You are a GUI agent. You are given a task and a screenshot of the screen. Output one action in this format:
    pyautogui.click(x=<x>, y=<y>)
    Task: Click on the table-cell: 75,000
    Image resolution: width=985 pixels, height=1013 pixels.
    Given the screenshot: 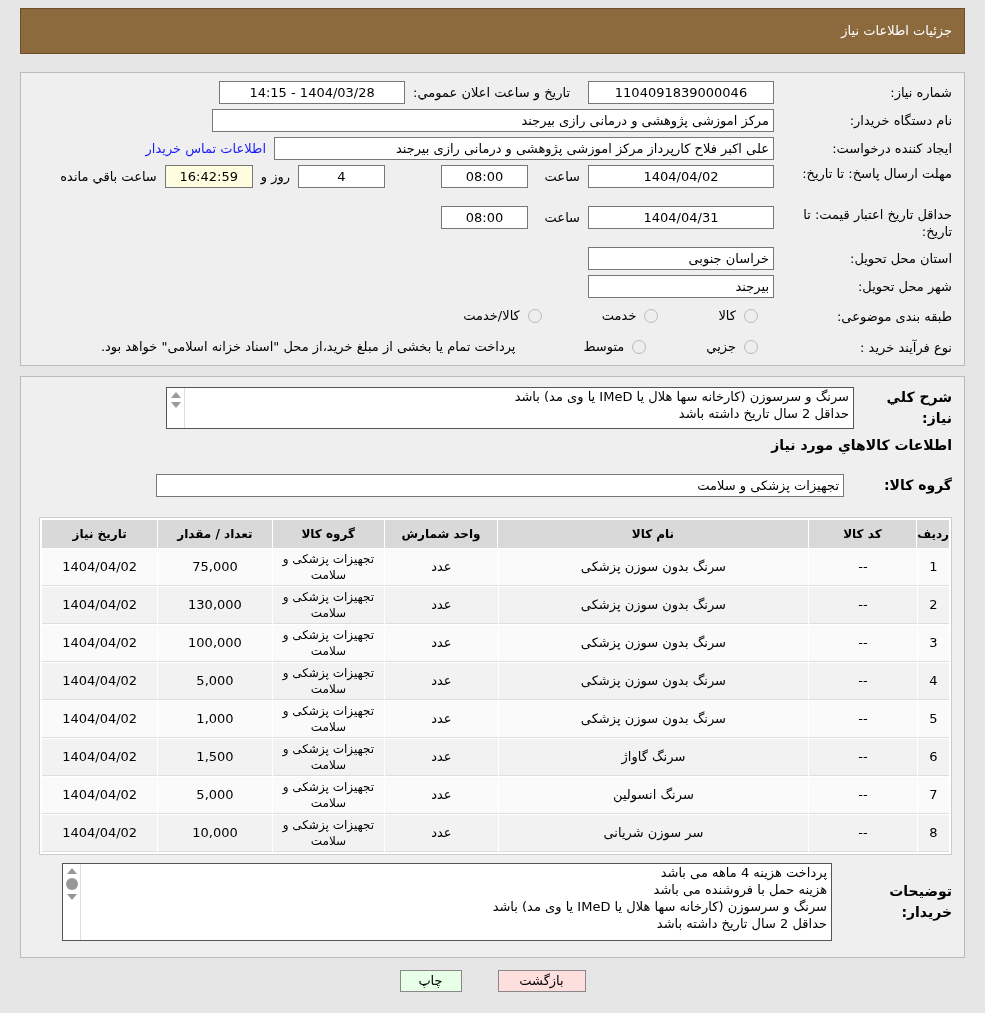 What is the action you would take?
    pyautogui.click(x=215, y=567)
    